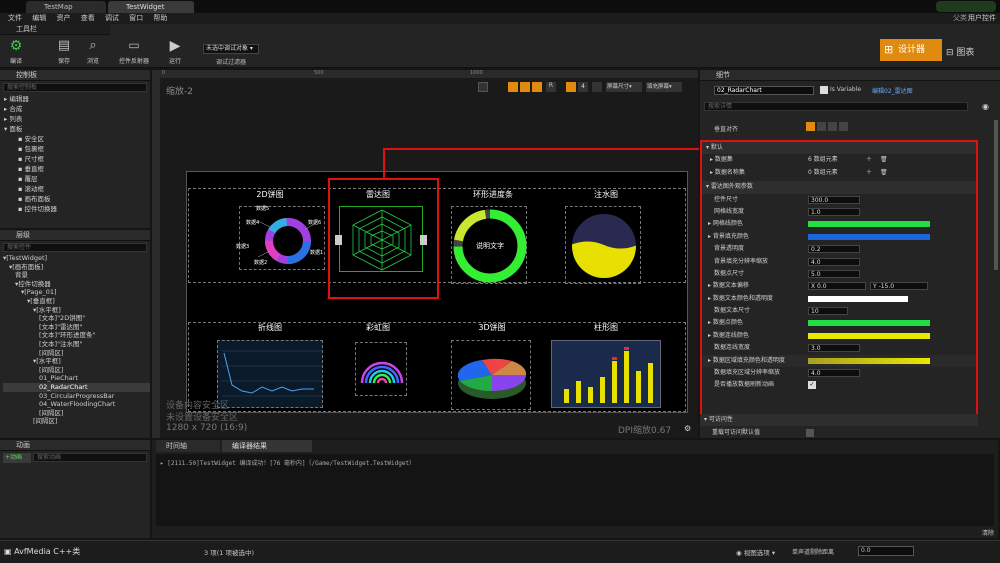  Describe the element at coordinates (66, 7) in the screenshot. I see `tab-testmap: TestMap` at that location.